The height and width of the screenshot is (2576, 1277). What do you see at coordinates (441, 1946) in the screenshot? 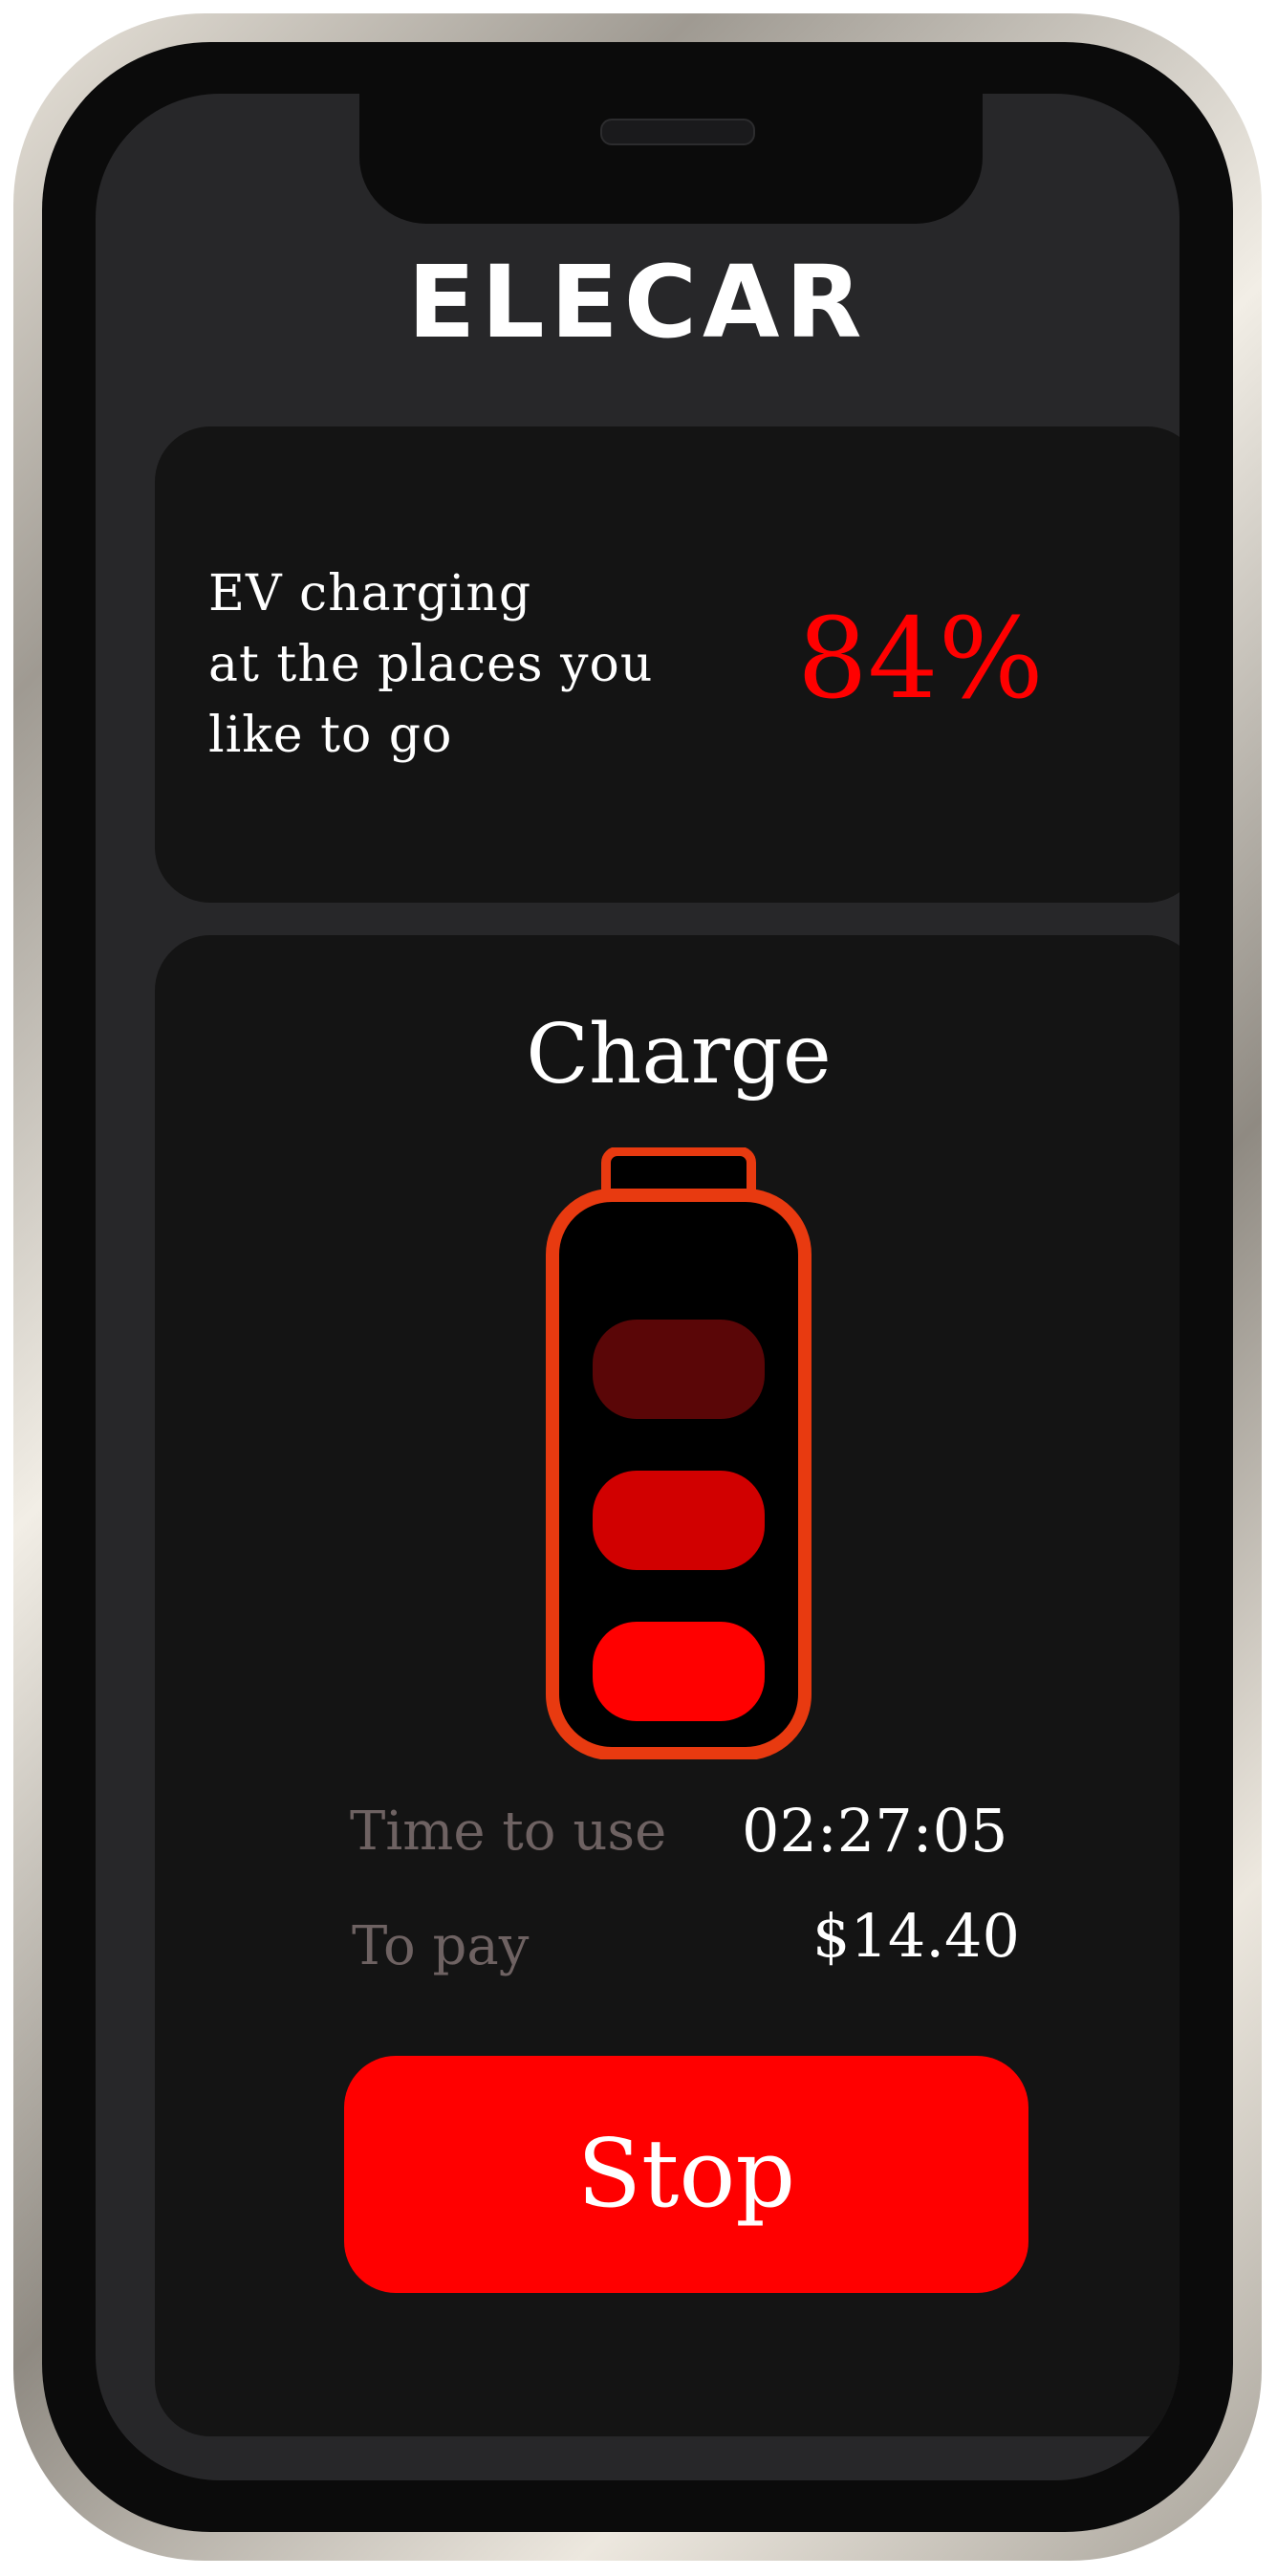
I see `to-pay-label: To pay` at bounding box center [441, 1946].